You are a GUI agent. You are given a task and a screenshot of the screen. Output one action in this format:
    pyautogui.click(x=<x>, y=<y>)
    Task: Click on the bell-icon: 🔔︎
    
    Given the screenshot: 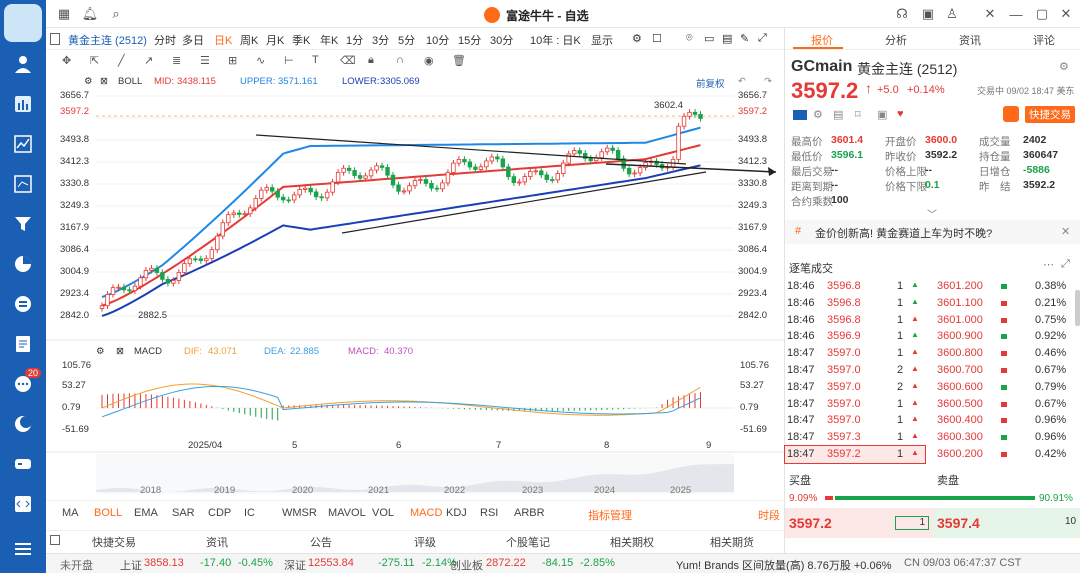 What is the action you would take?
    pyautogui.click(x=90, y=14)
    